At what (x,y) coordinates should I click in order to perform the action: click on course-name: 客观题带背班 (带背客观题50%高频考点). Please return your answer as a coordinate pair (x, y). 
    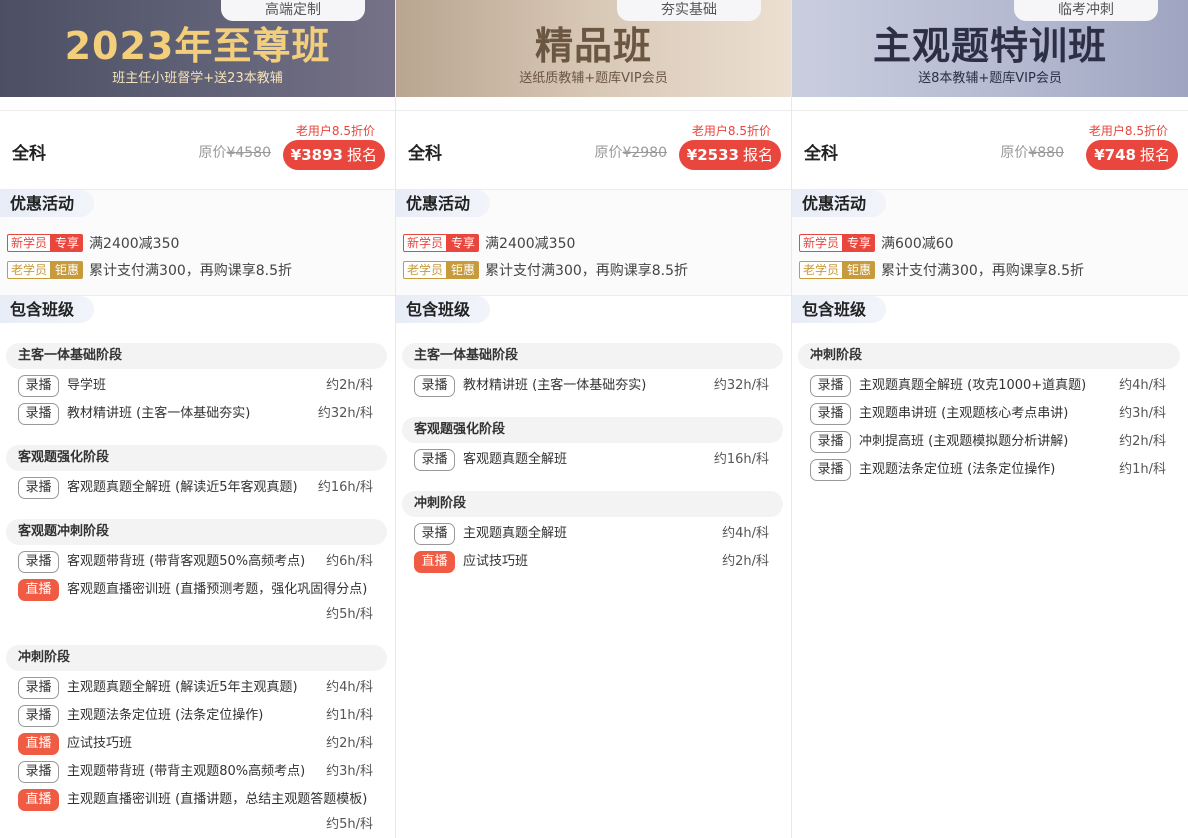
    Looking at the image, I should click on (186, 561).